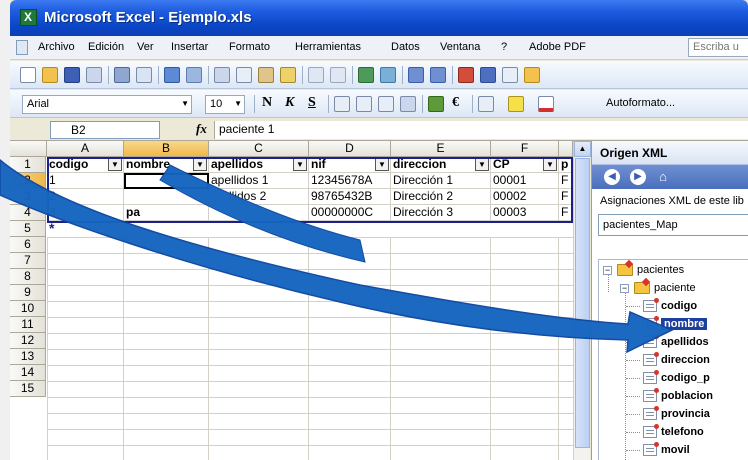  What do you see at coordinates (676, 361) in the screenshot?
I see `tree-field-direccion: direccion` at bounding box center [676, 361].